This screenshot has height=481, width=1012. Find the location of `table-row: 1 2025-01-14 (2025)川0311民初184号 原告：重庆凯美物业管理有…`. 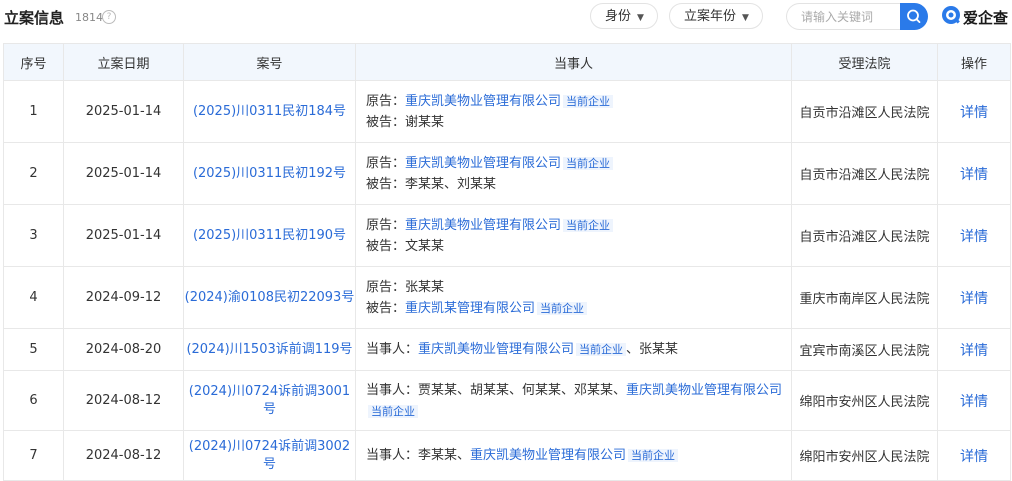

table-row: 1 2025-01-14 (2025)川0311民初184号 原告：重庆凯美物业管理有… is located at coordinates (507, 111).